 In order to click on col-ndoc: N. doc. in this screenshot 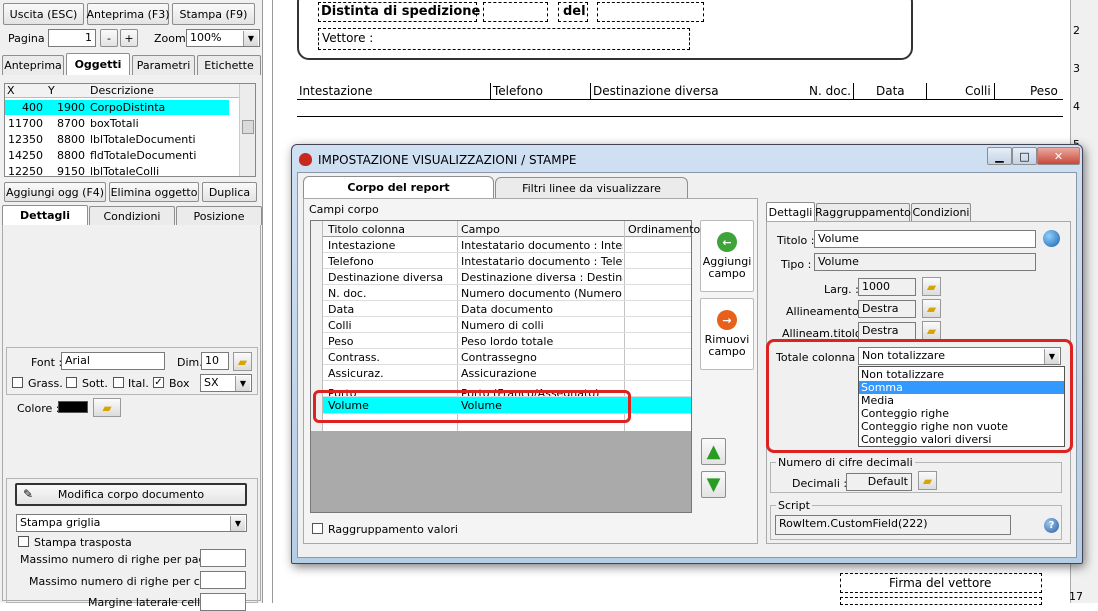, I will do `click(830, 91)`.